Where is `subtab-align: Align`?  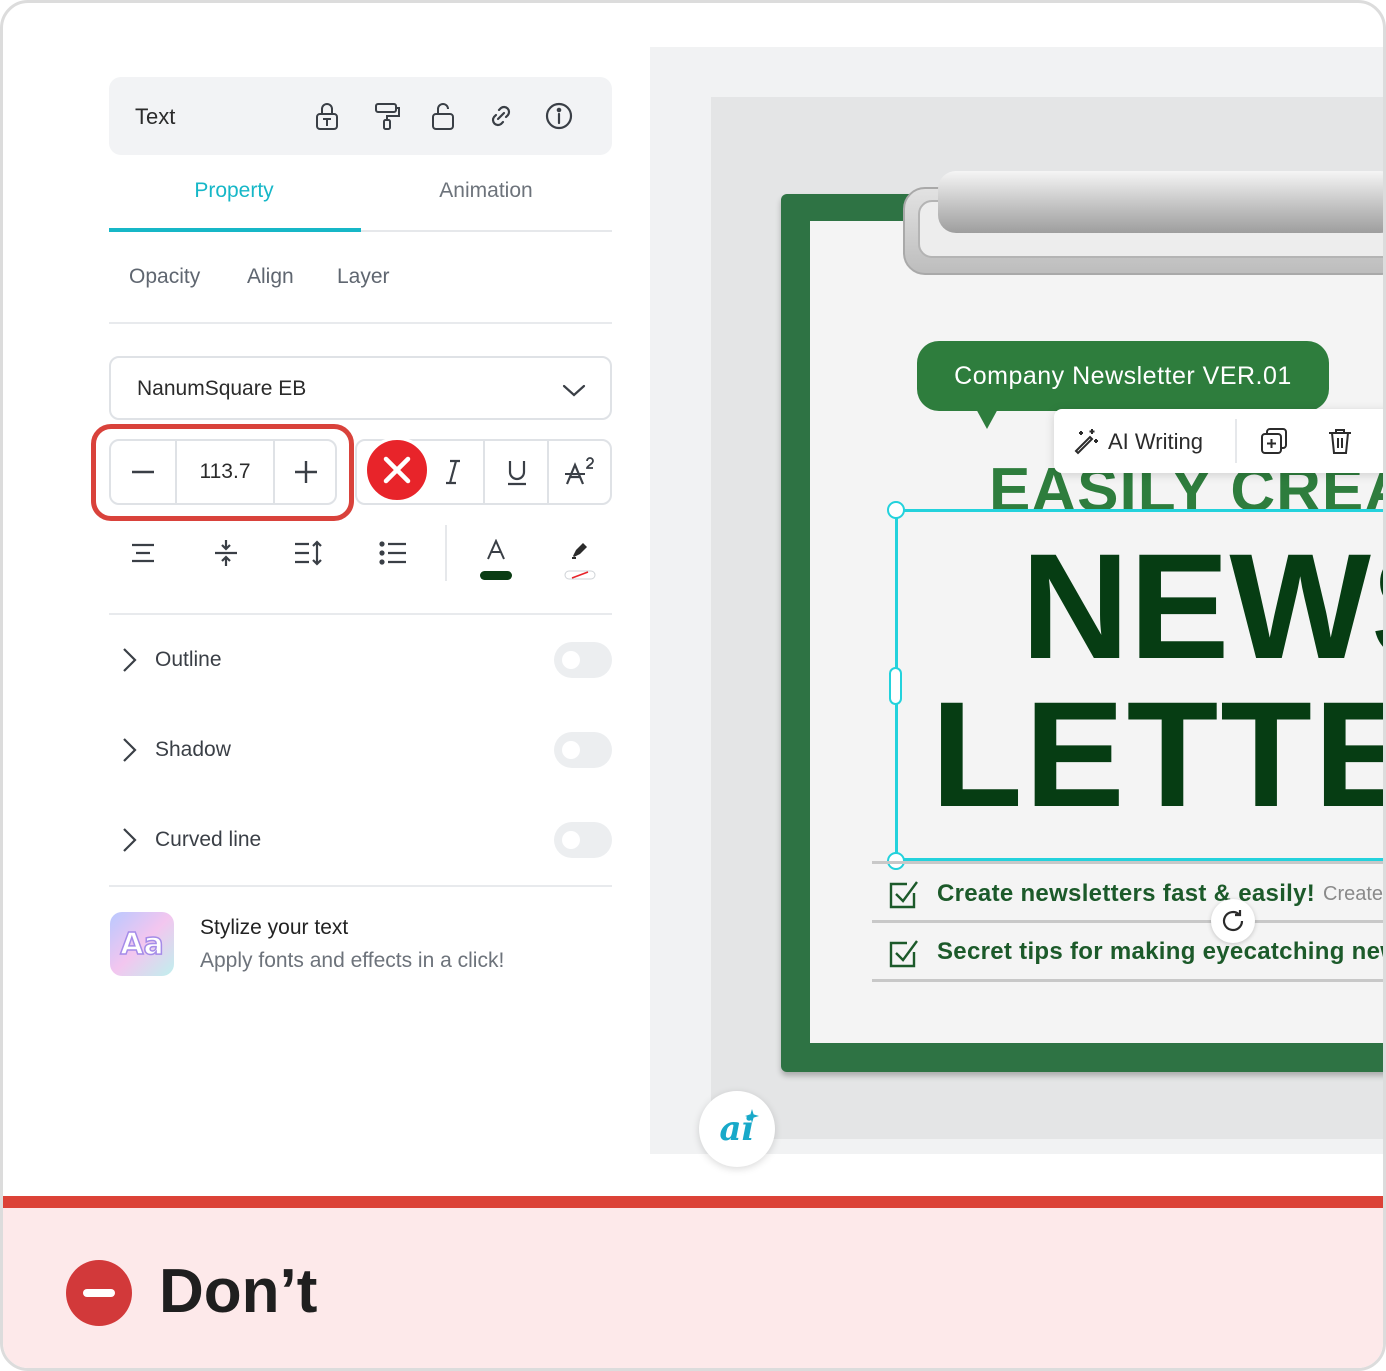 subtab-align: Align is located at coordinates (270, 277).